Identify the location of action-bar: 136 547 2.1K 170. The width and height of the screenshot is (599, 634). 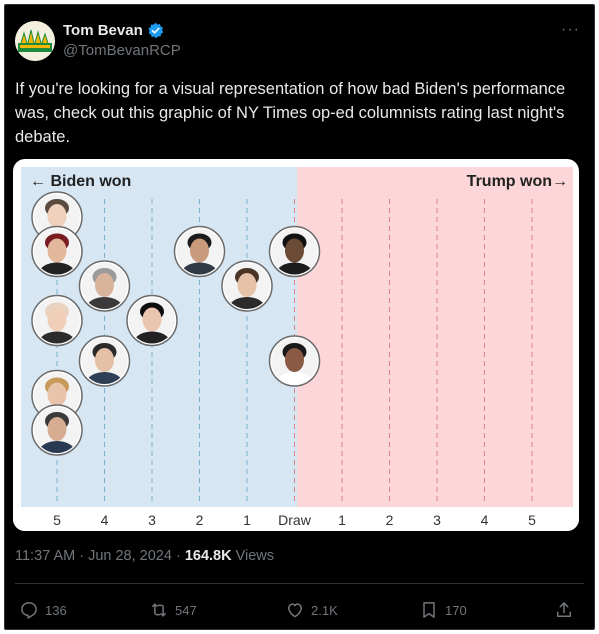
(300, 610).